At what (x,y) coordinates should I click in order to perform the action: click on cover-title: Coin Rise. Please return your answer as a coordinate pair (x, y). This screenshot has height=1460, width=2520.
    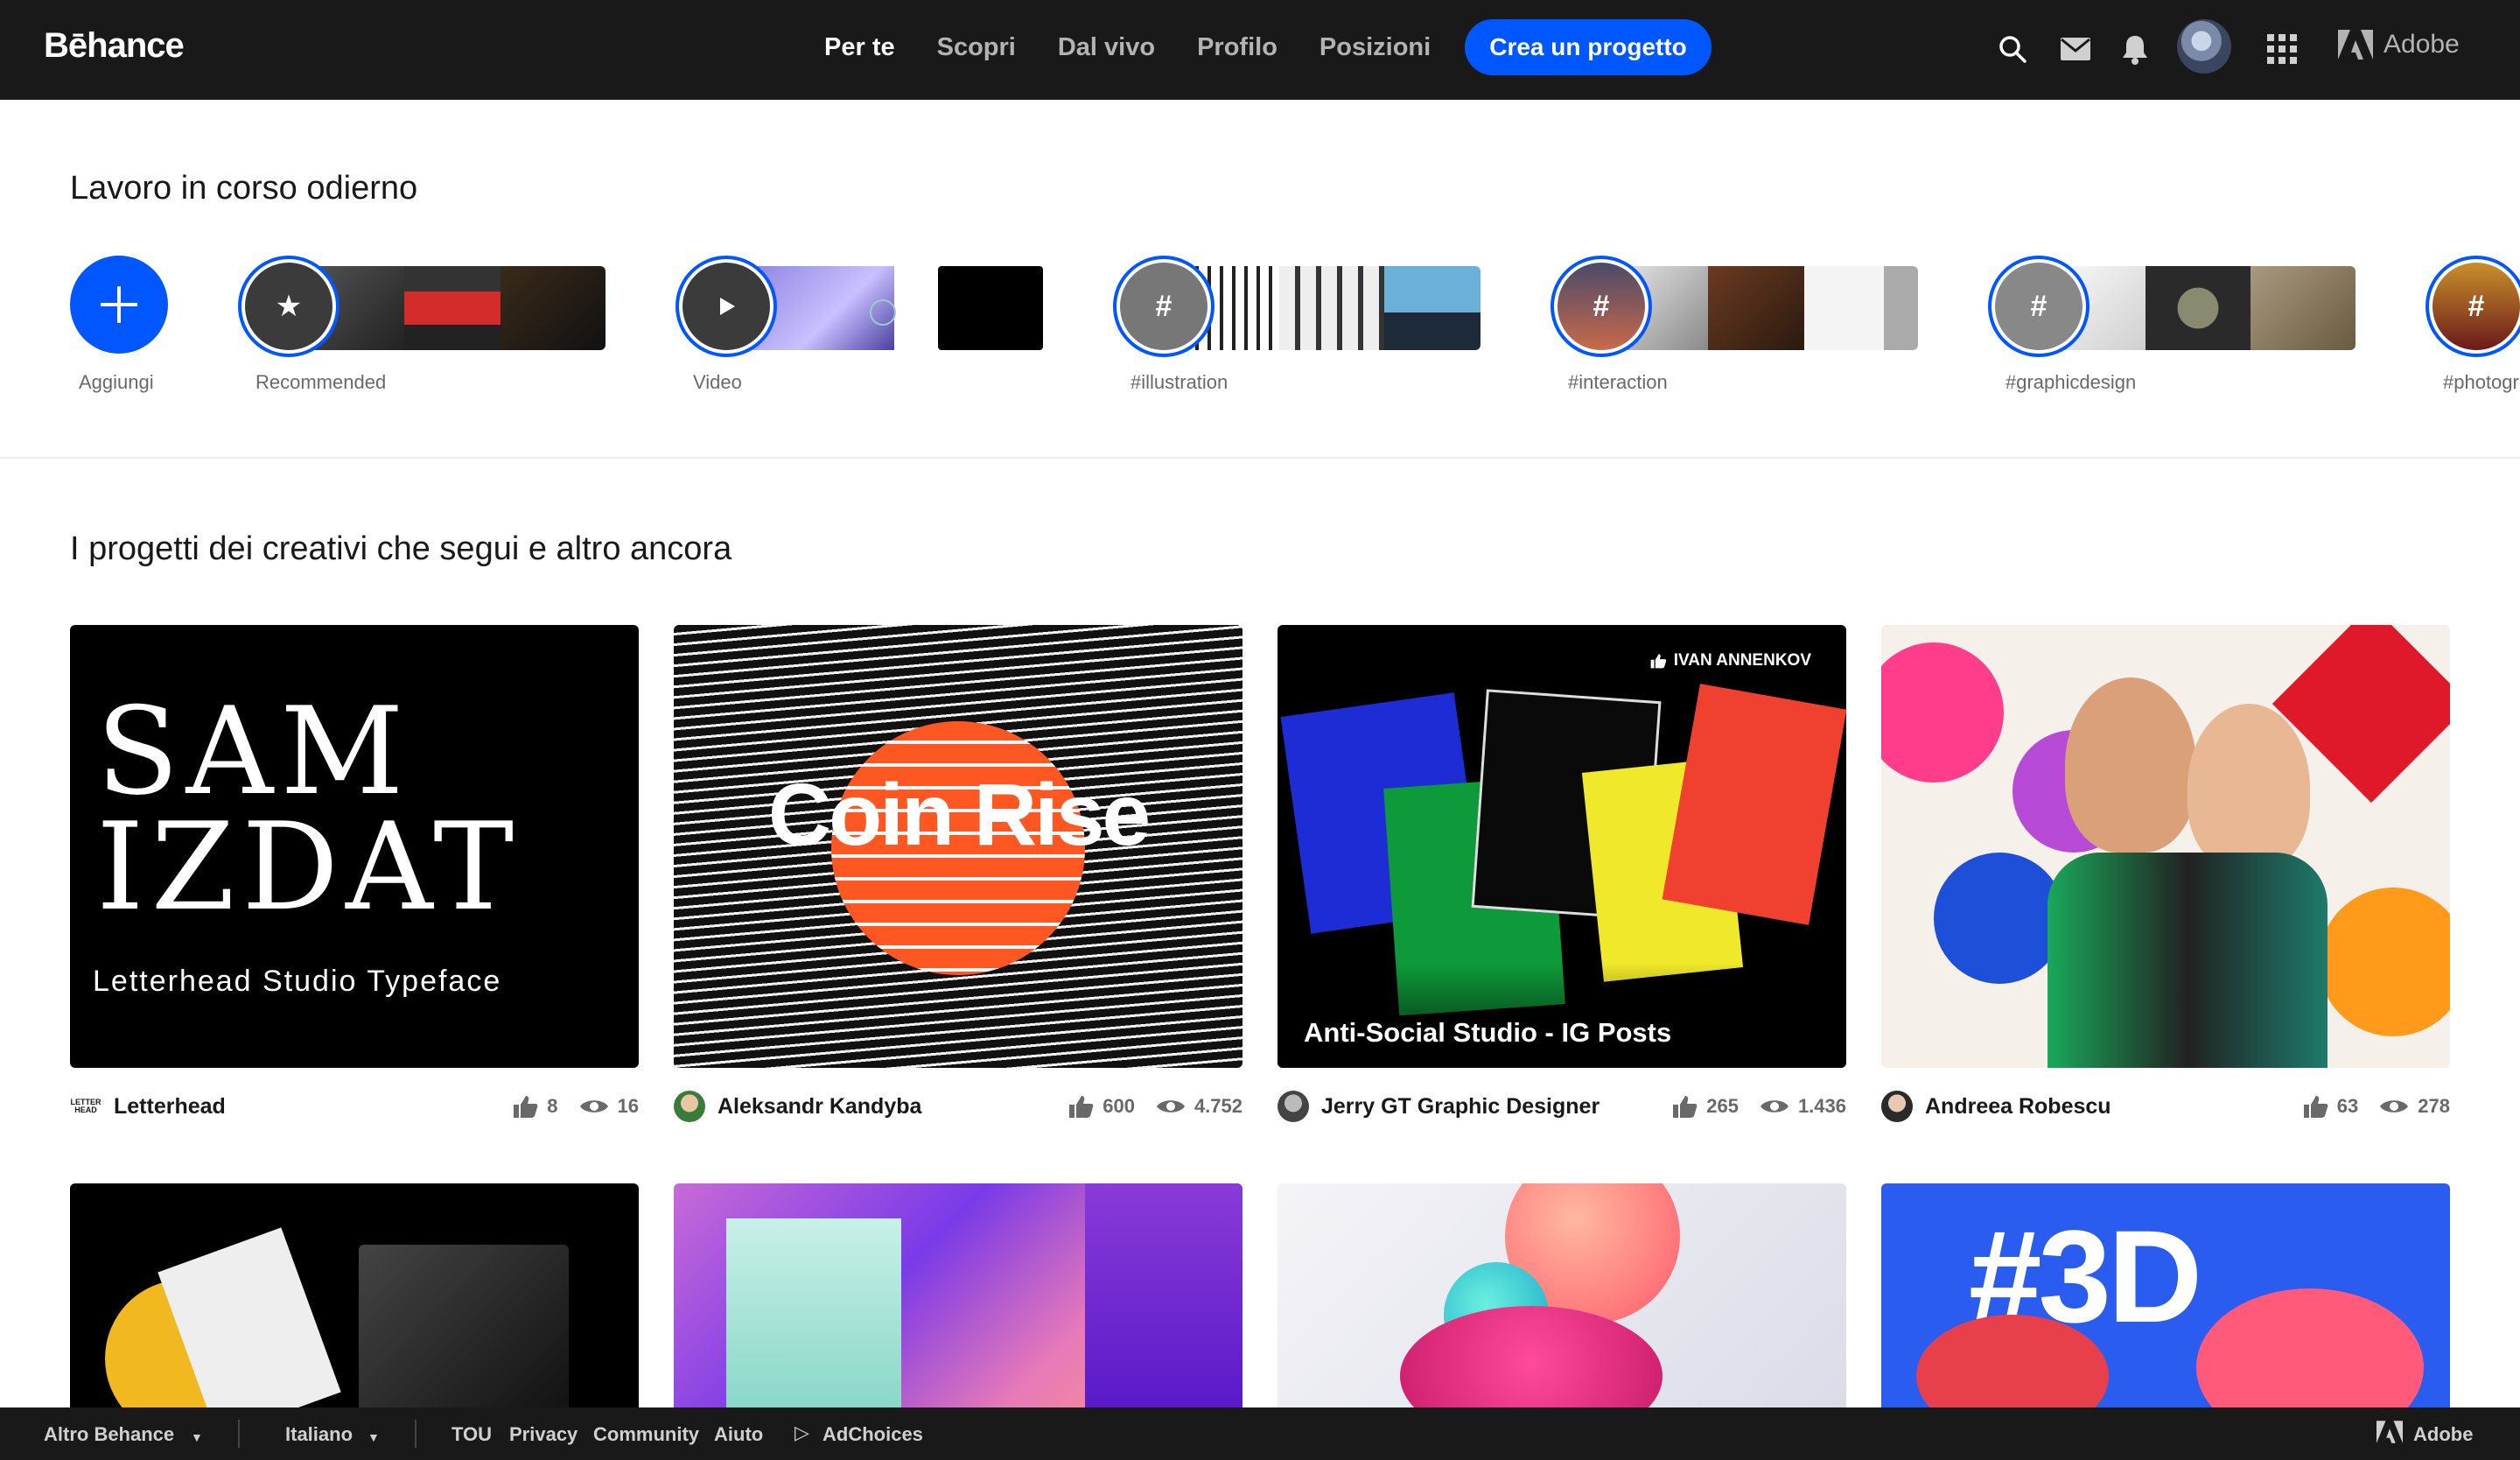
    Looking at the image, I should click on (959, 815).